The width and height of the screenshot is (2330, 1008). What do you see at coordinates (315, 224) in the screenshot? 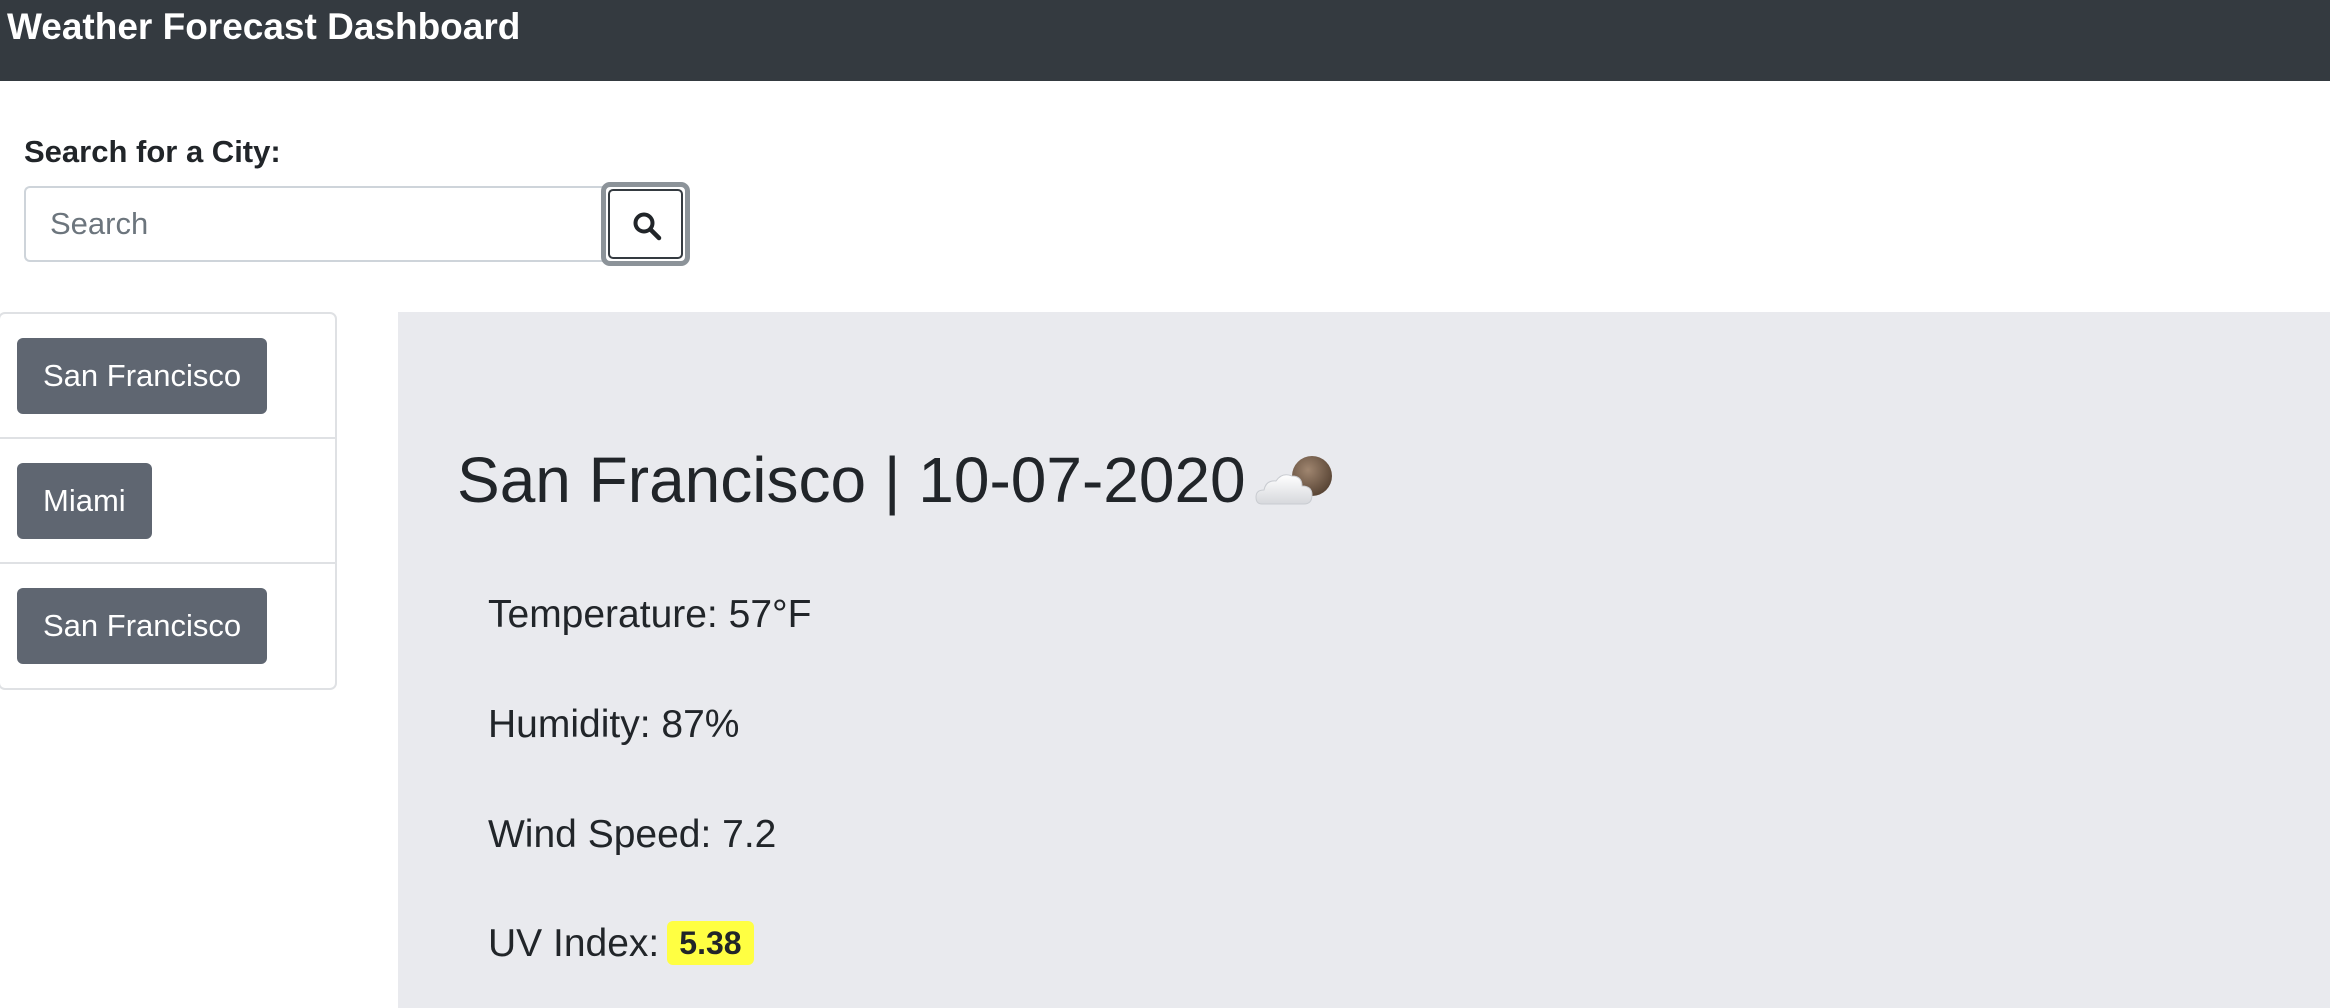
I see `search-input` at bounding box center [315, 224].